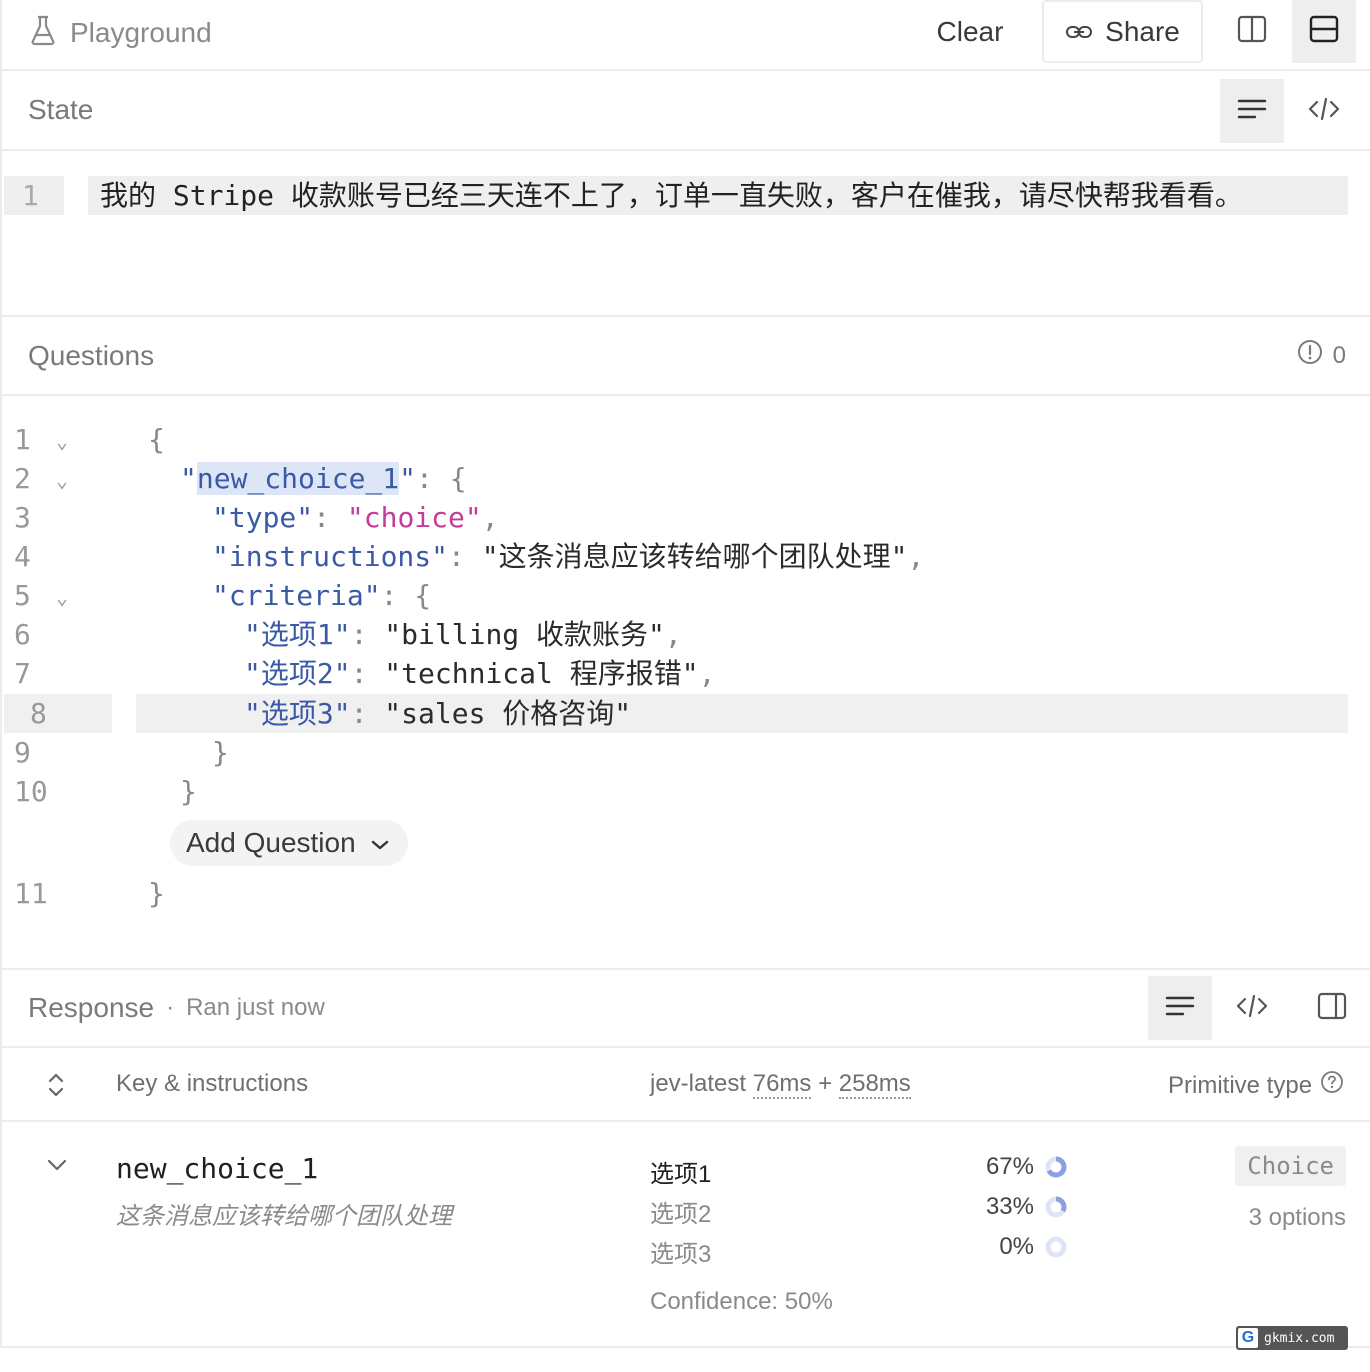 The height and width of the screenshot is (1372, 1370). Describe the element at coordinates (255, 1007) in the screenshot. I see `response-status: Ran just now` at that location.